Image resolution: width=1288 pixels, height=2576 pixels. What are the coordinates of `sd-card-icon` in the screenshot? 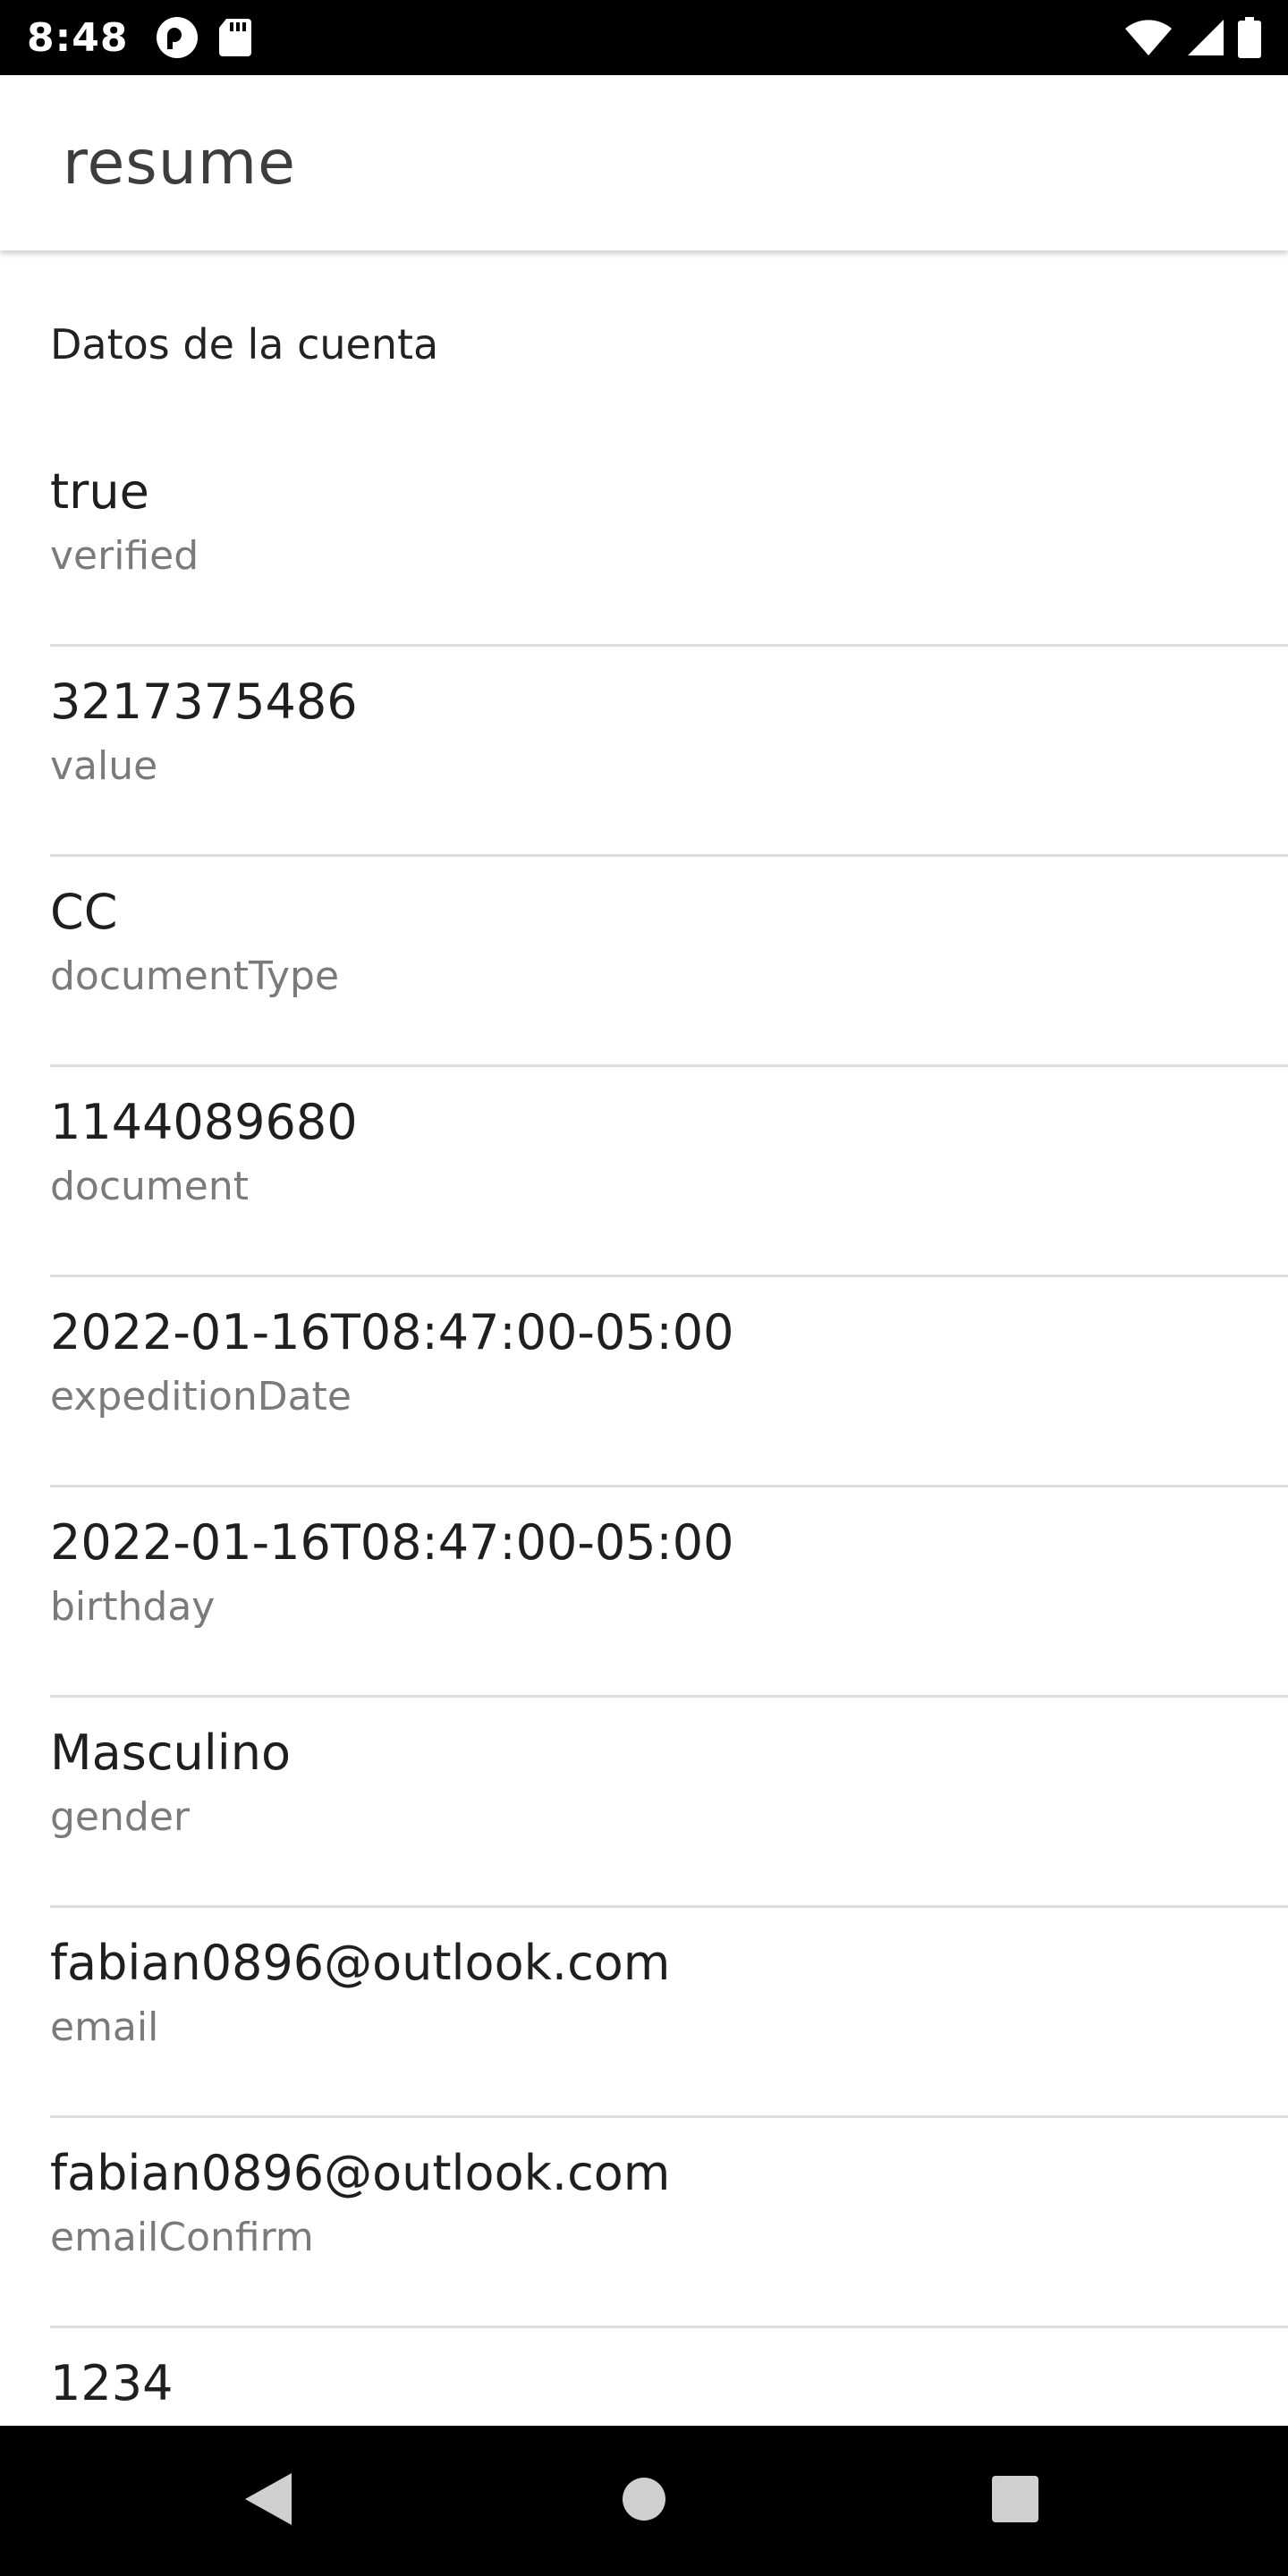 It's located at (235, 37).